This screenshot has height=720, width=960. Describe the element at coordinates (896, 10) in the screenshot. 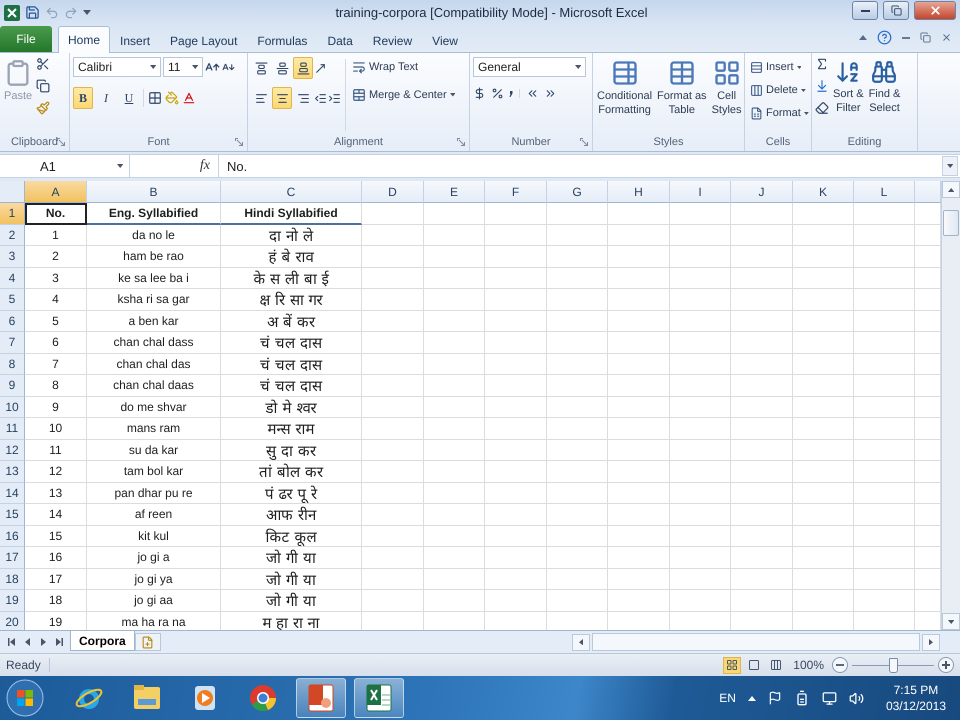

I see `maximize-button` at that location.